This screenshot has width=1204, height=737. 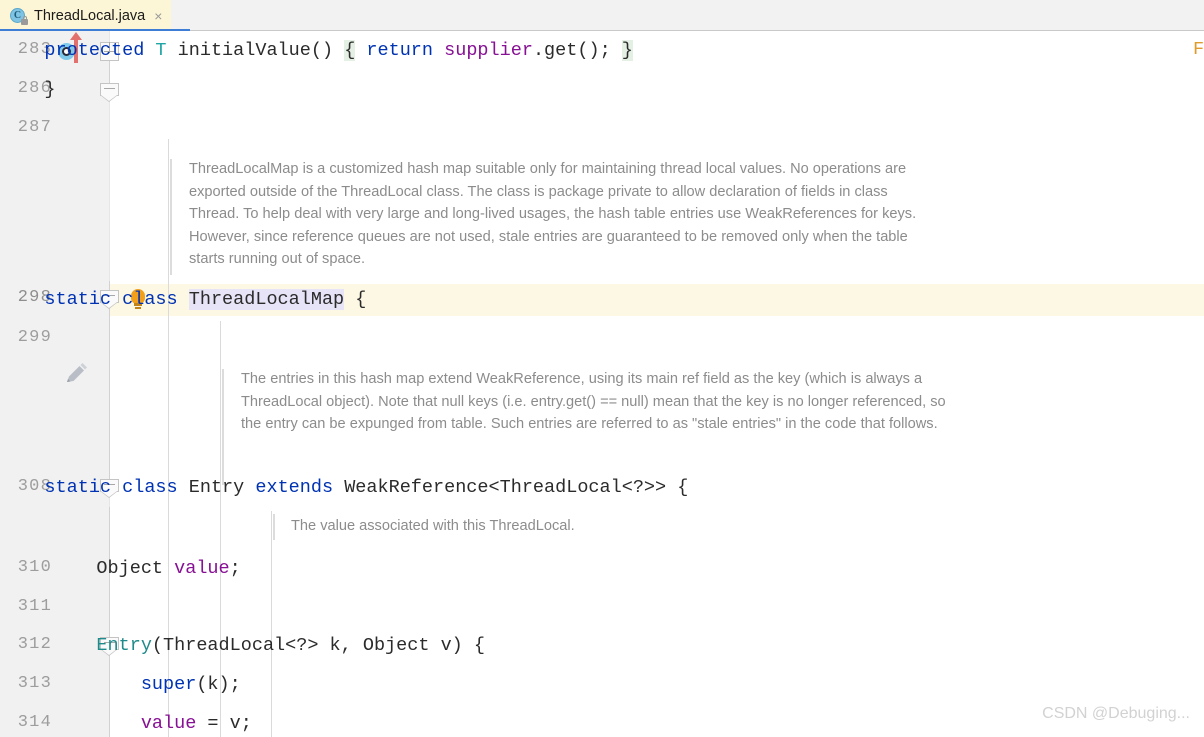 I want to click on tab-title: ThreadLocal.java, so click(x=90, y=15).